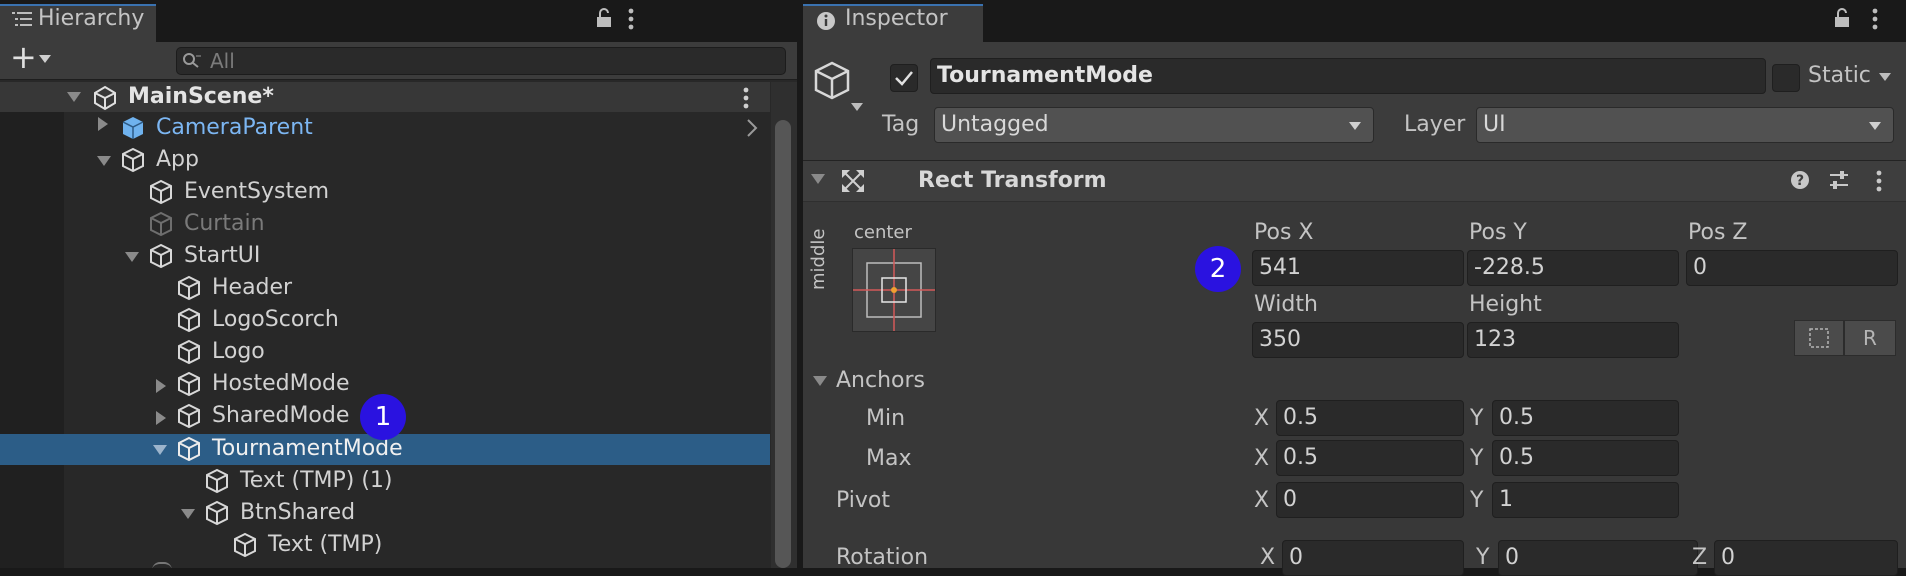  Describe the element at coordinates (901, 124) in the screenshot. I see `tag-label: Tag` at that location.